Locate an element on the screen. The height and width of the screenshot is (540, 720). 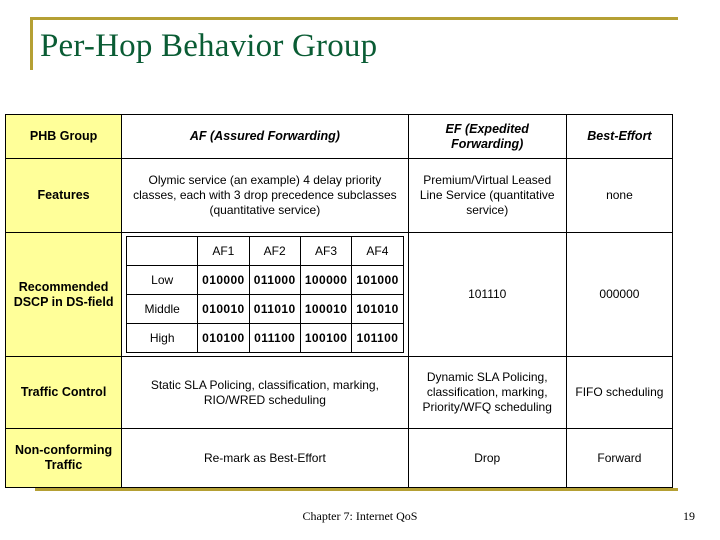
dscp-code-high-af4: 101100 is located at coordinates (377, 338).